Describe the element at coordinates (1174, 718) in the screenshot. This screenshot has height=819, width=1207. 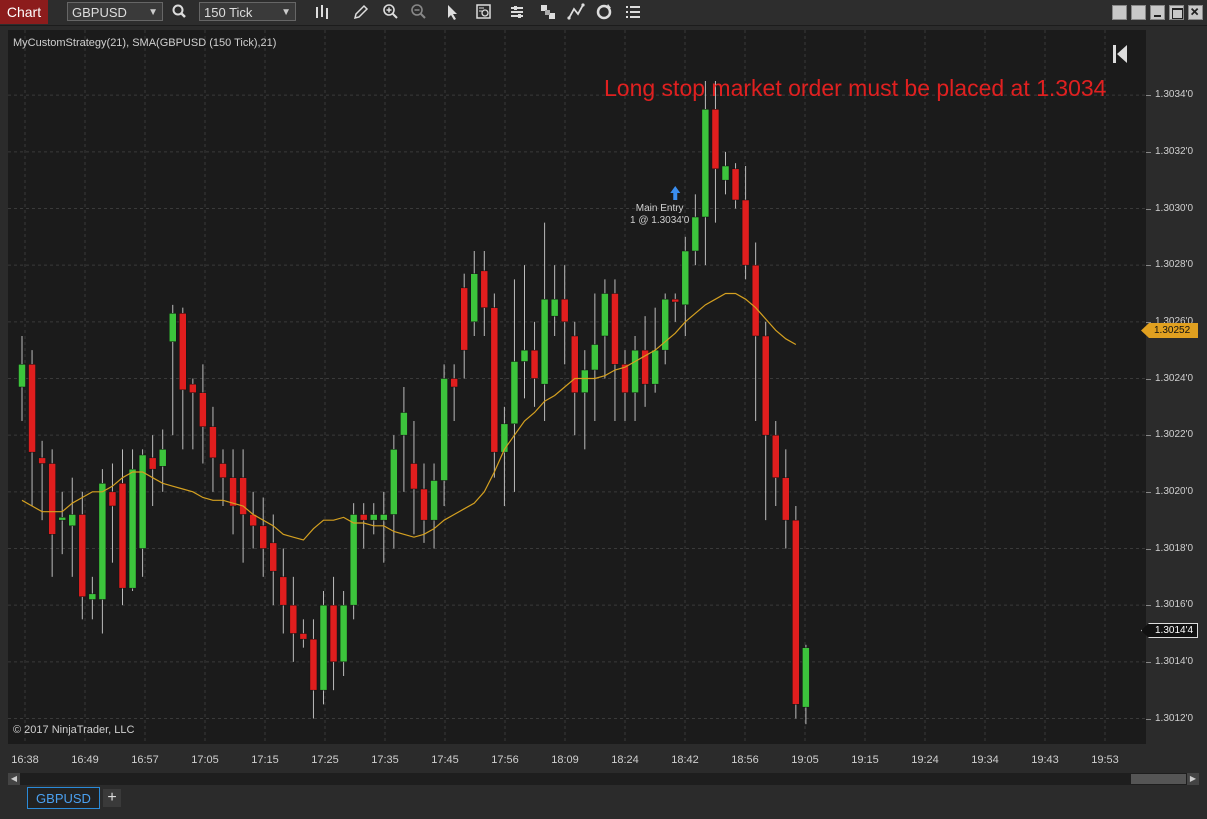
I see `price-tick-label: 1.3012'0` at that location.